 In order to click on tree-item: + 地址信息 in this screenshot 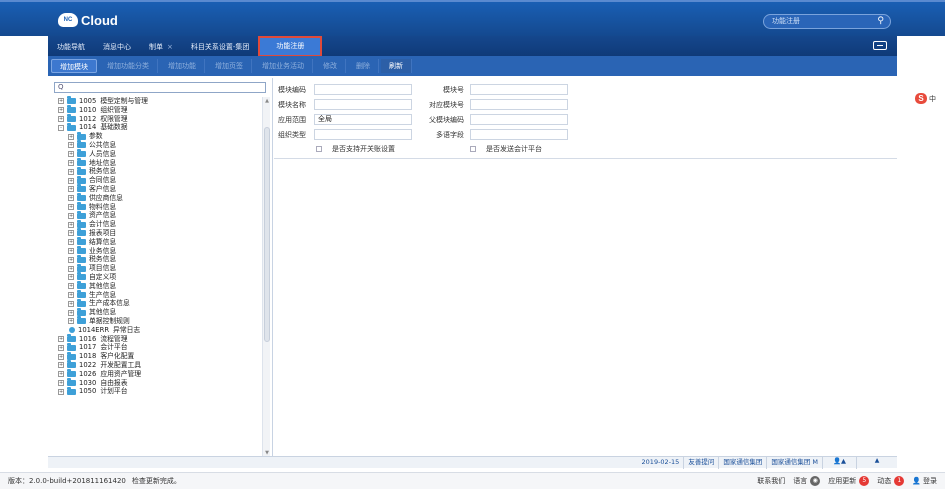, I will do `click(155, 162)`.